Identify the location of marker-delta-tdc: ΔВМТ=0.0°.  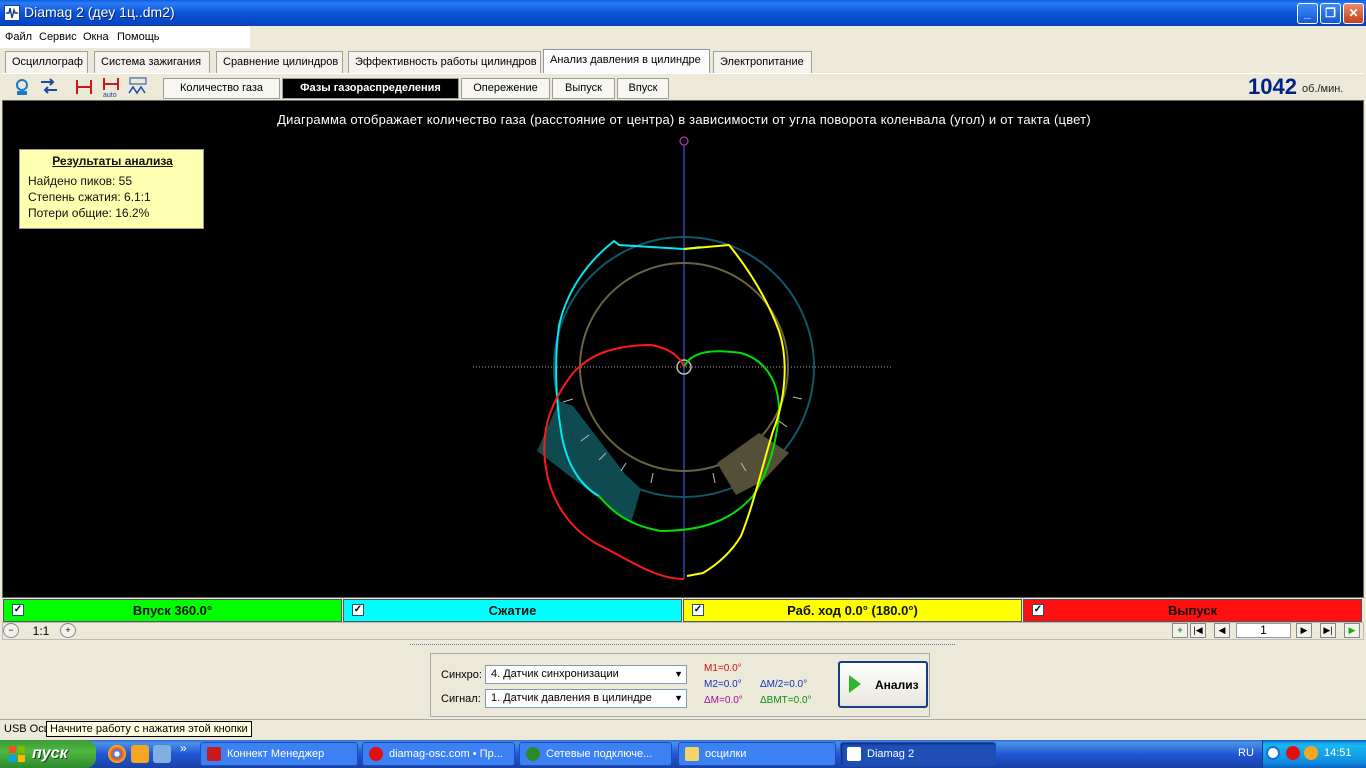
(786, 700).